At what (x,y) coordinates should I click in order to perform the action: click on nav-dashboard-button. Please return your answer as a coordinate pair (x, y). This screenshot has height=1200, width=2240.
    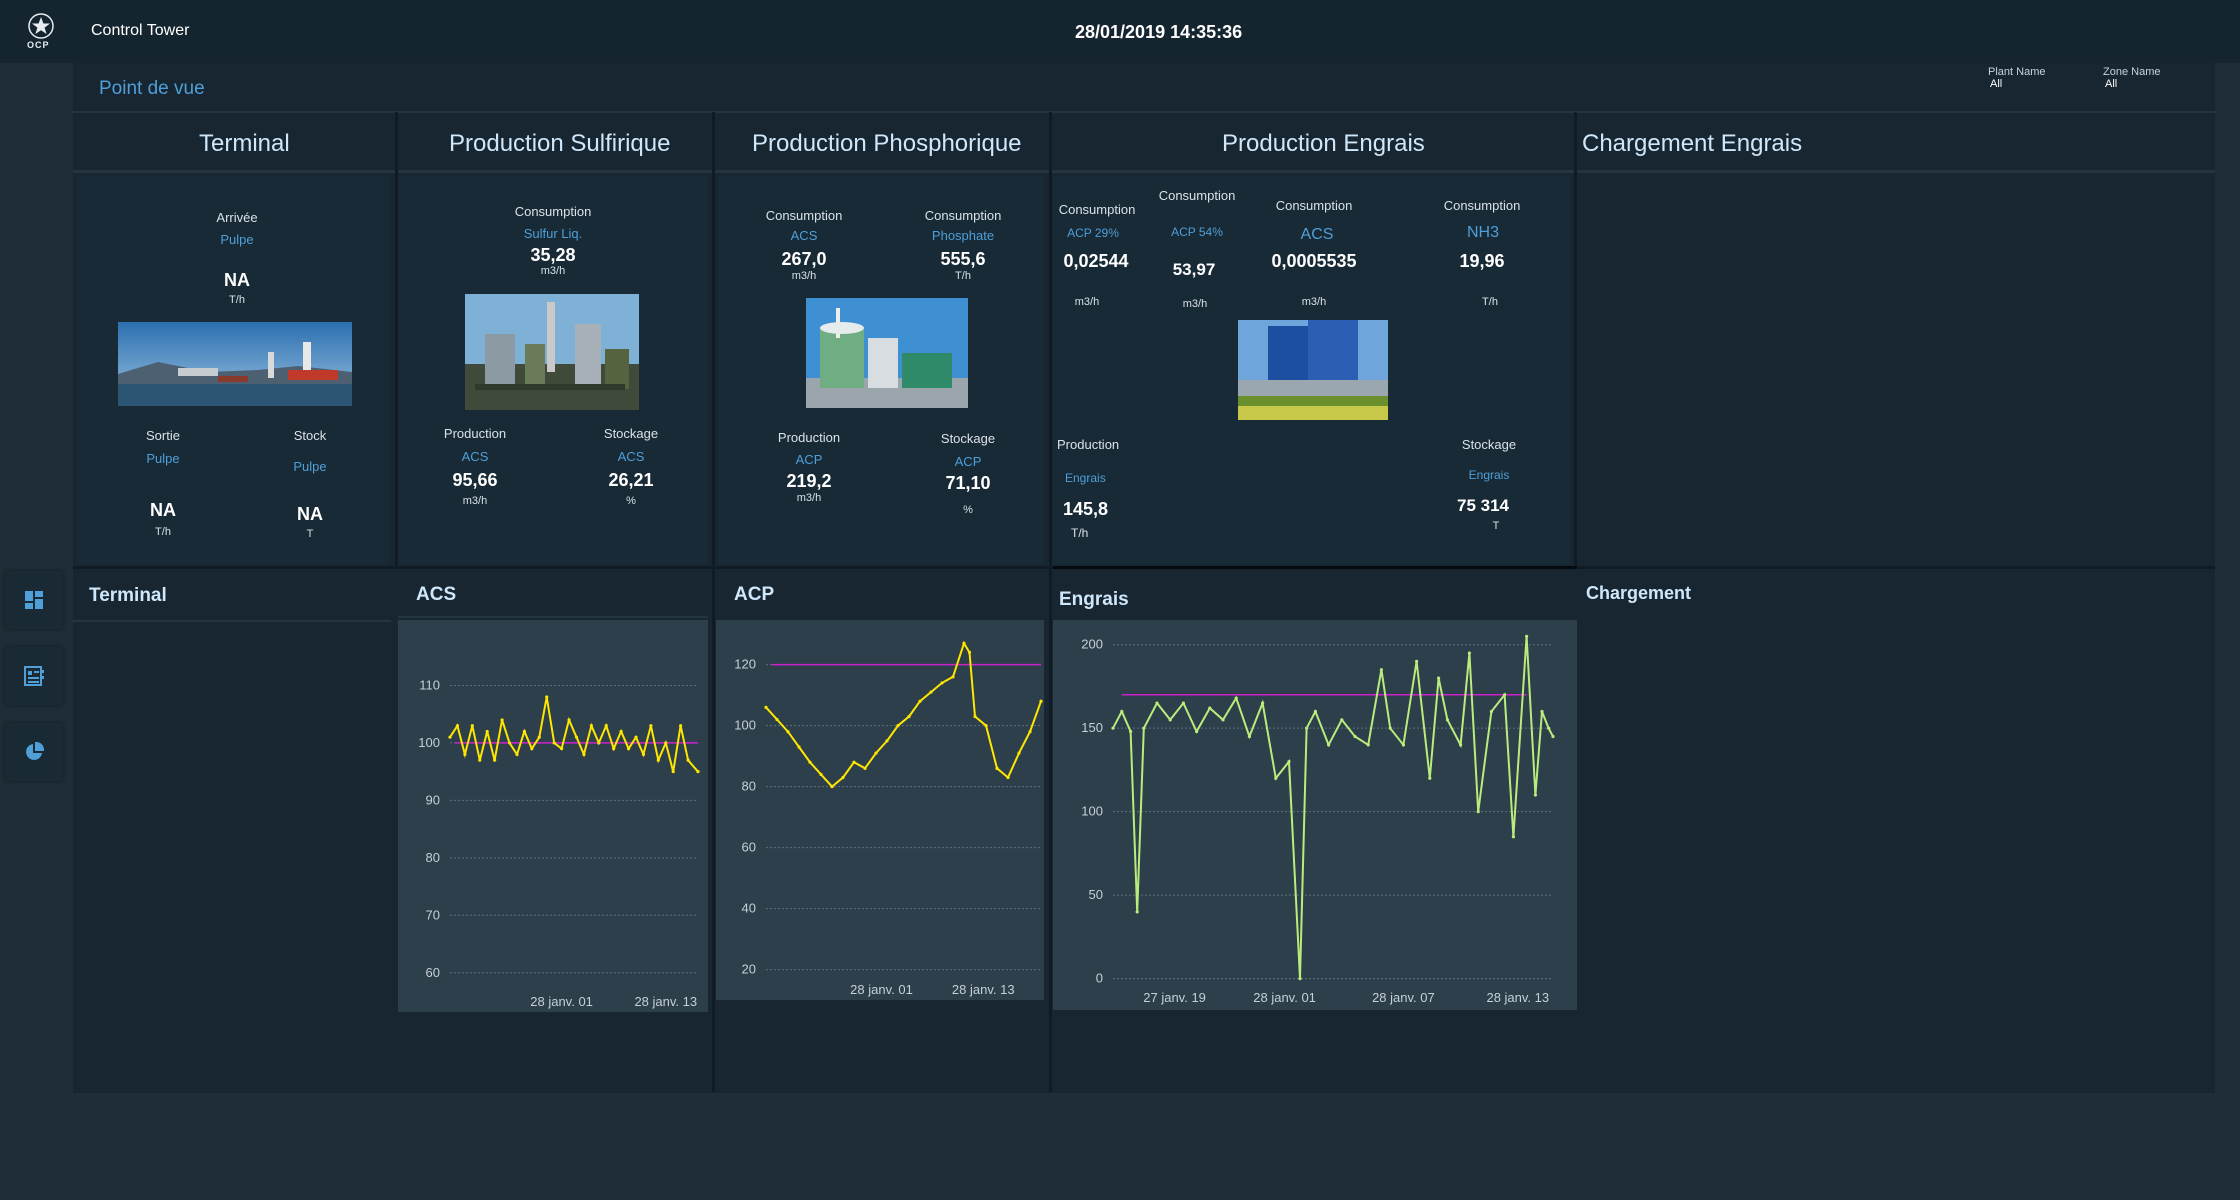
    Looking at the image, I should click on (34, 600).